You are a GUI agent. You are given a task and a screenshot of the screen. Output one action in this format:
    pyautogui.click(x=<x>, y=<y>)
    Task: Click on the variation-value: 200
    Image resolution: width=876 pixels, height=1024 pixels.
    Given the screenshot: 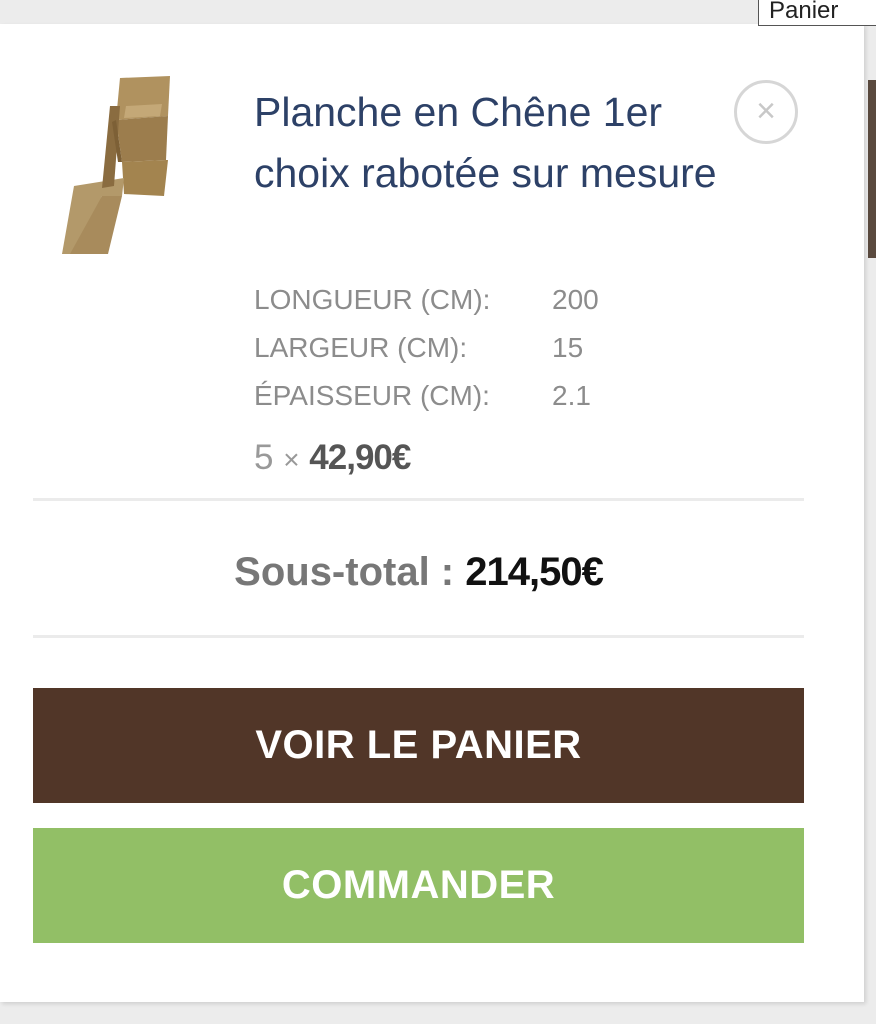 What is the action you would take?
    pyautogui.click(x=575, y=299)
    